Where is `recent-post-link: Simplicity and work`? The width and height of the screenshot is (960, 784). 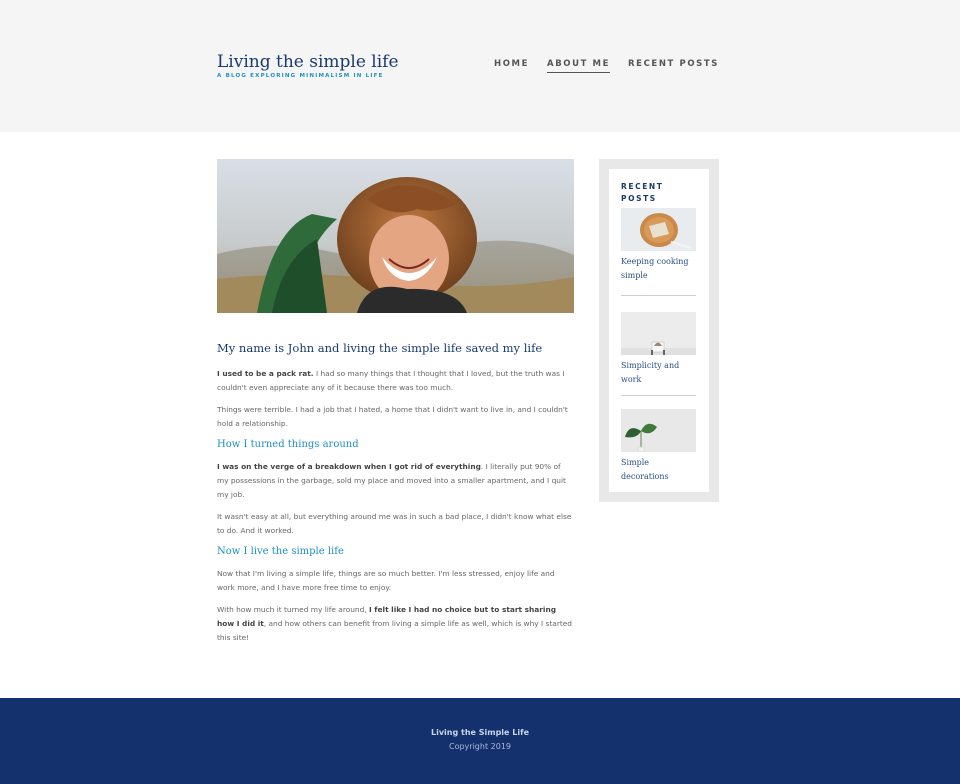
recent-post-link: Simplicity and work is located at coordinates (659, 373).